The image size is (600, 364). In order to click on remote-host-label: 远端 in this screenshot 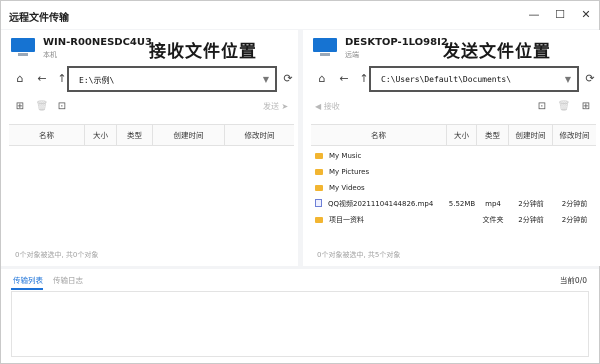, I will do `click(352, 55)`.